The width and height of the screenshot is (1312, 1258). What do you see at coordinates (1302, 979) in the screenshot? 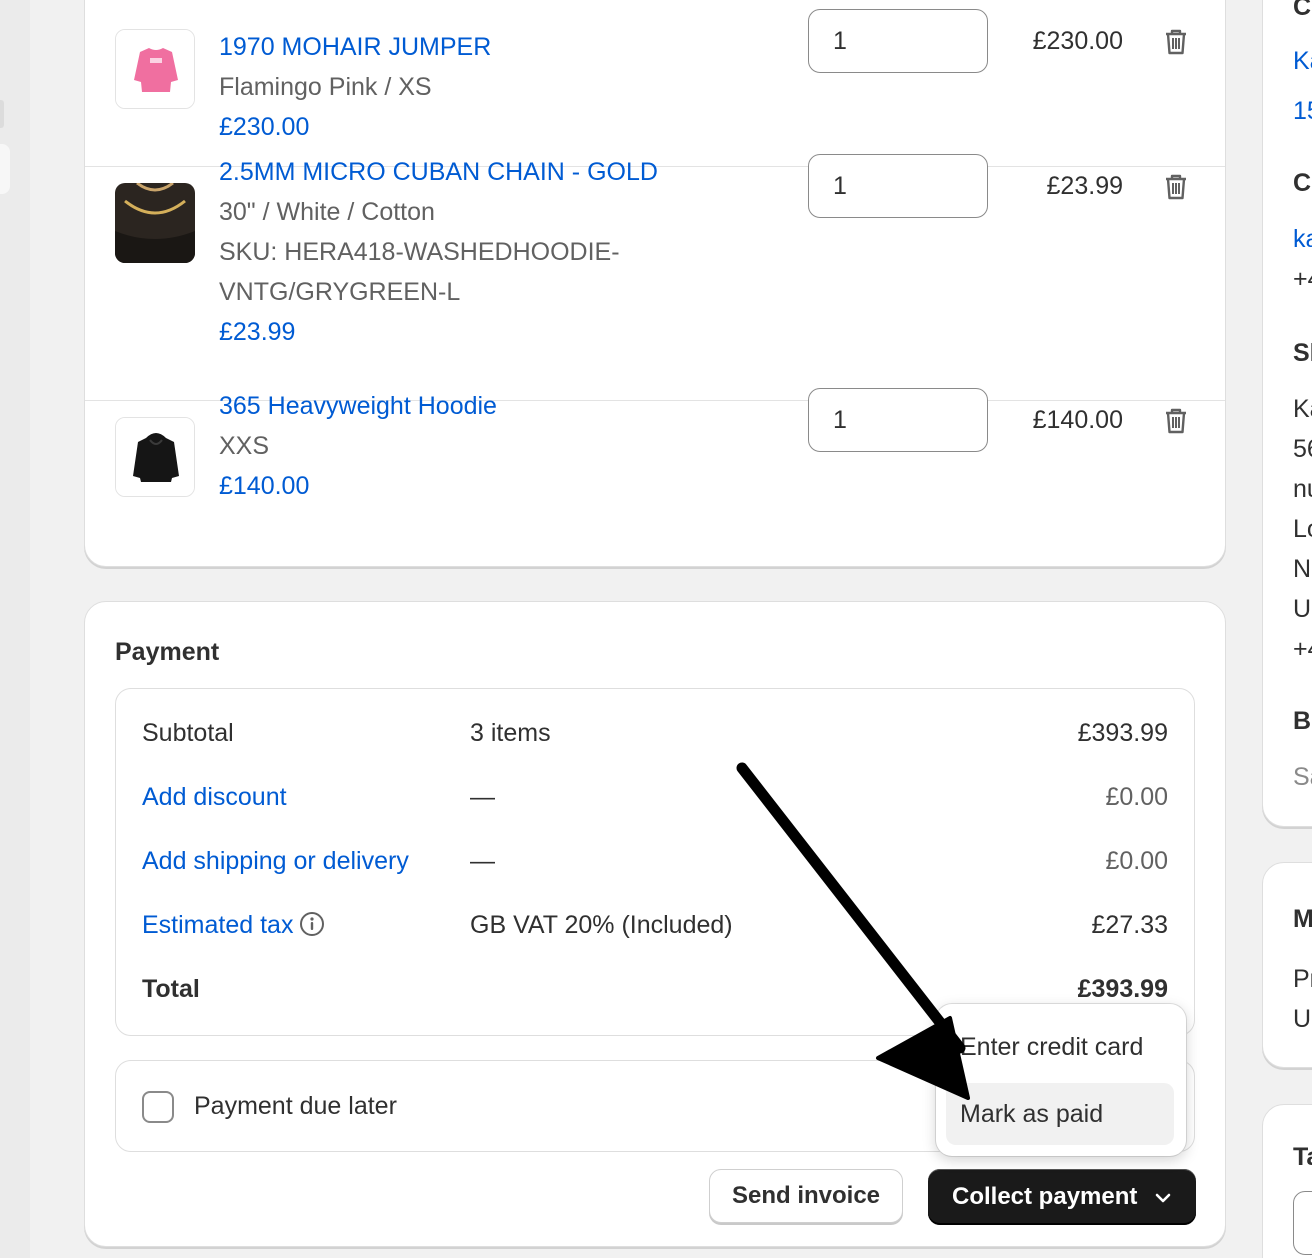
I see `markets-line: Pr` at bounding box center [1302, 979].